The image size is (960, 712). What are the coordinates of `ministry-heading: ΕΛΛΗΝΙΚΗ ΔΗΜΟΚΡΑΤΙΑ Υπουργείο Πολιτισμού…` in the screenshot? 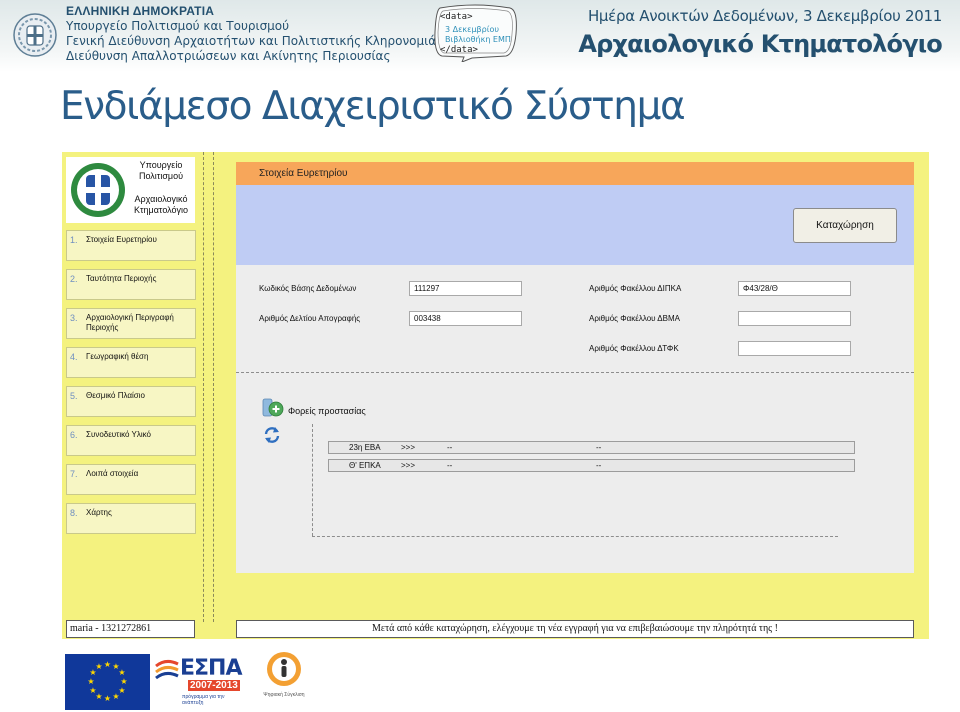 It's located at (254, 34).